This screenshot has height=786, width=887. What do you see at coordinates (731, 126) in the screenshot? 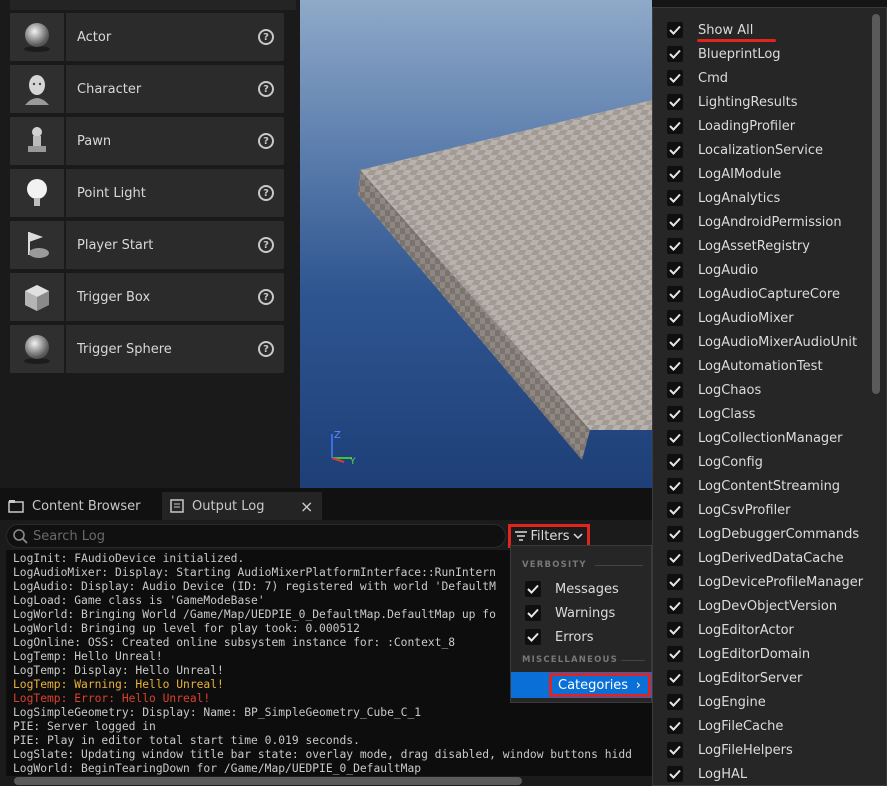
I see `category-item: LoadingProfiler` at bounding box center [731, 126].